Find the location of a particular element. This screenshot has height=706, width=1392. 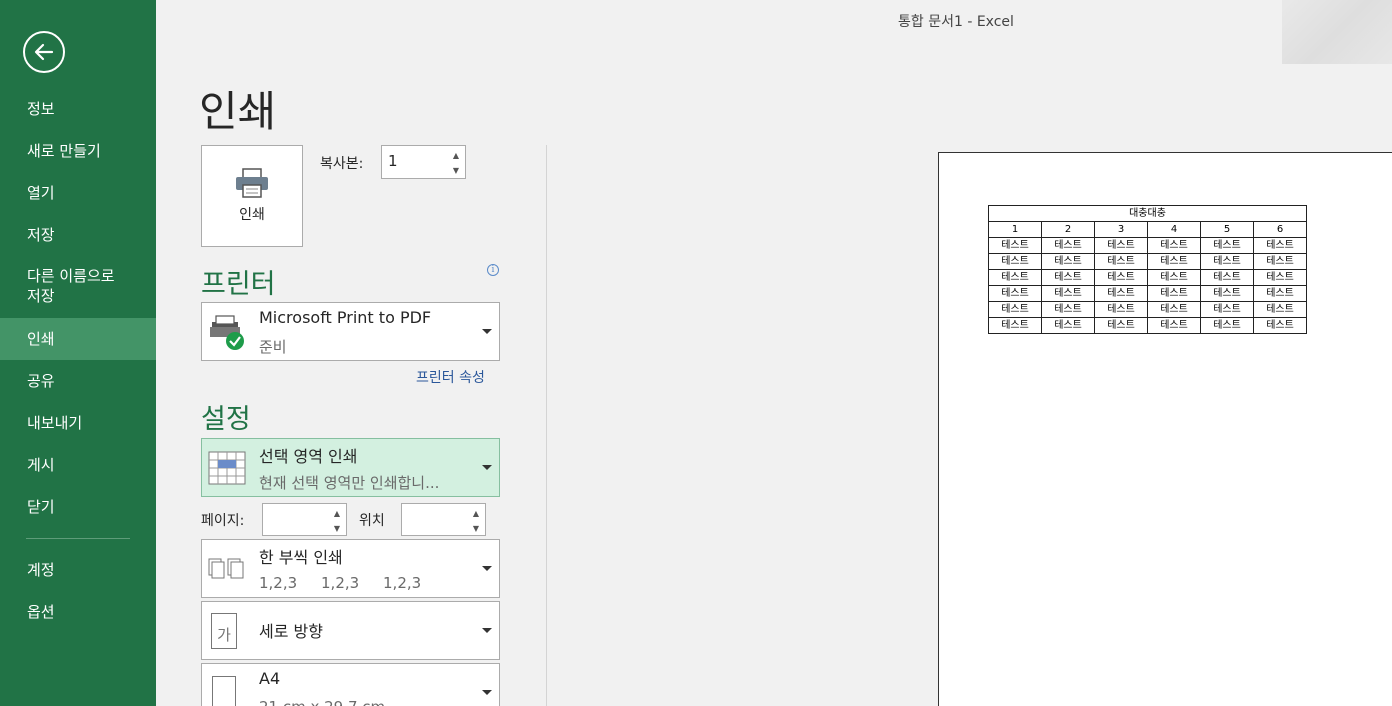

copies-value: 1 is located at coordinates (393, 161).